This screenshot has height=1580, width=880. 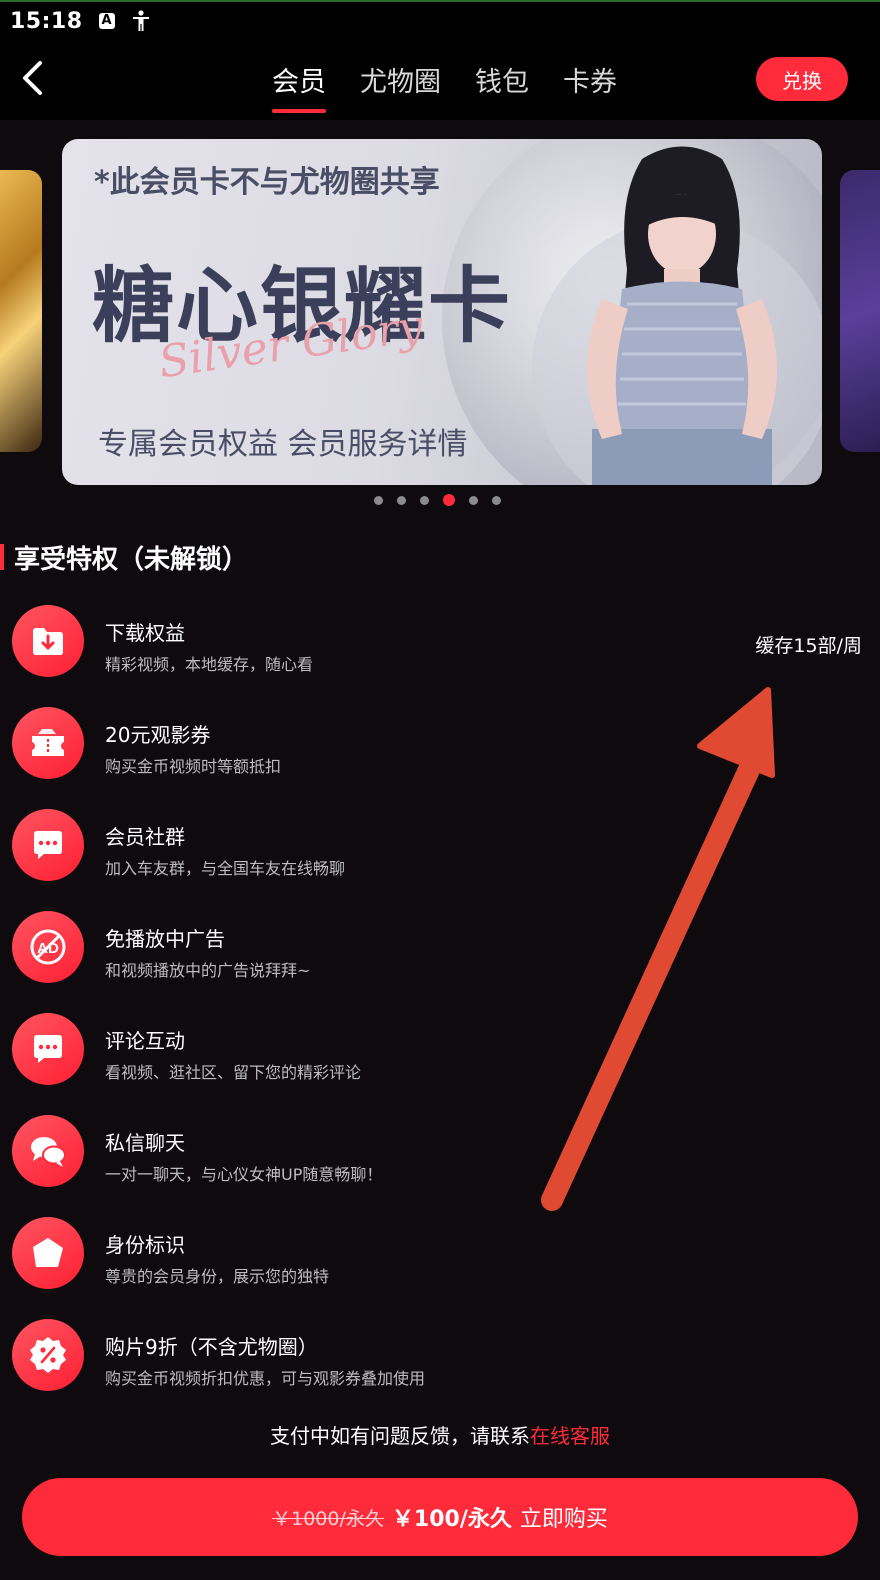 I want to click on tab-label: 卡券, so click(x=590, y=82).